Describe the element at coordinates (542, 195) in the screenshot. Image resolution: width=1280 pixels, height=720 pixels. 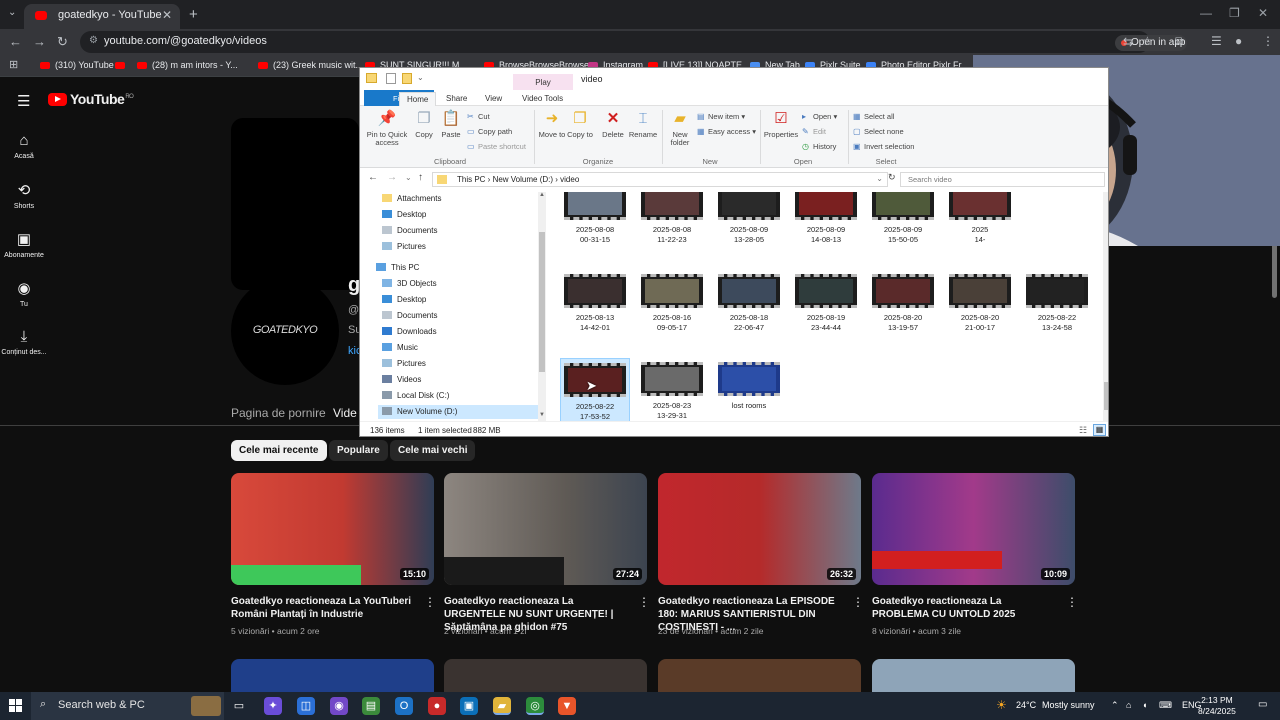
I see `scroll-up-icon: ▲` at that location.